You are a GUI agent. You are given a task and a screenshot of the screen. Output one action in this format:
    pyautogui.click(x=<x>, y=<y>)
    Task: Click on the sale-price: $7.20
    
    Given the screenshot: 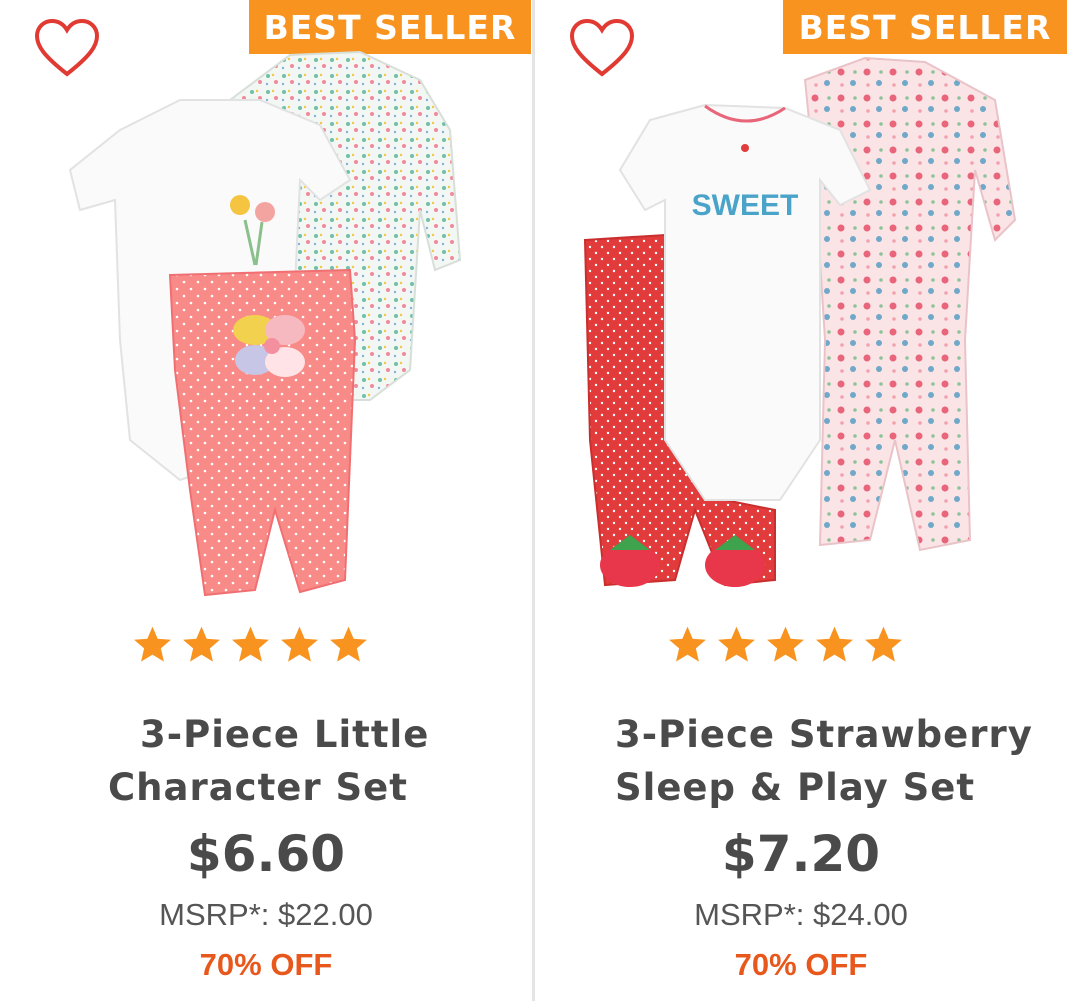 What is the action you would take?
    pyautogui.click(x=801, y=854)
    